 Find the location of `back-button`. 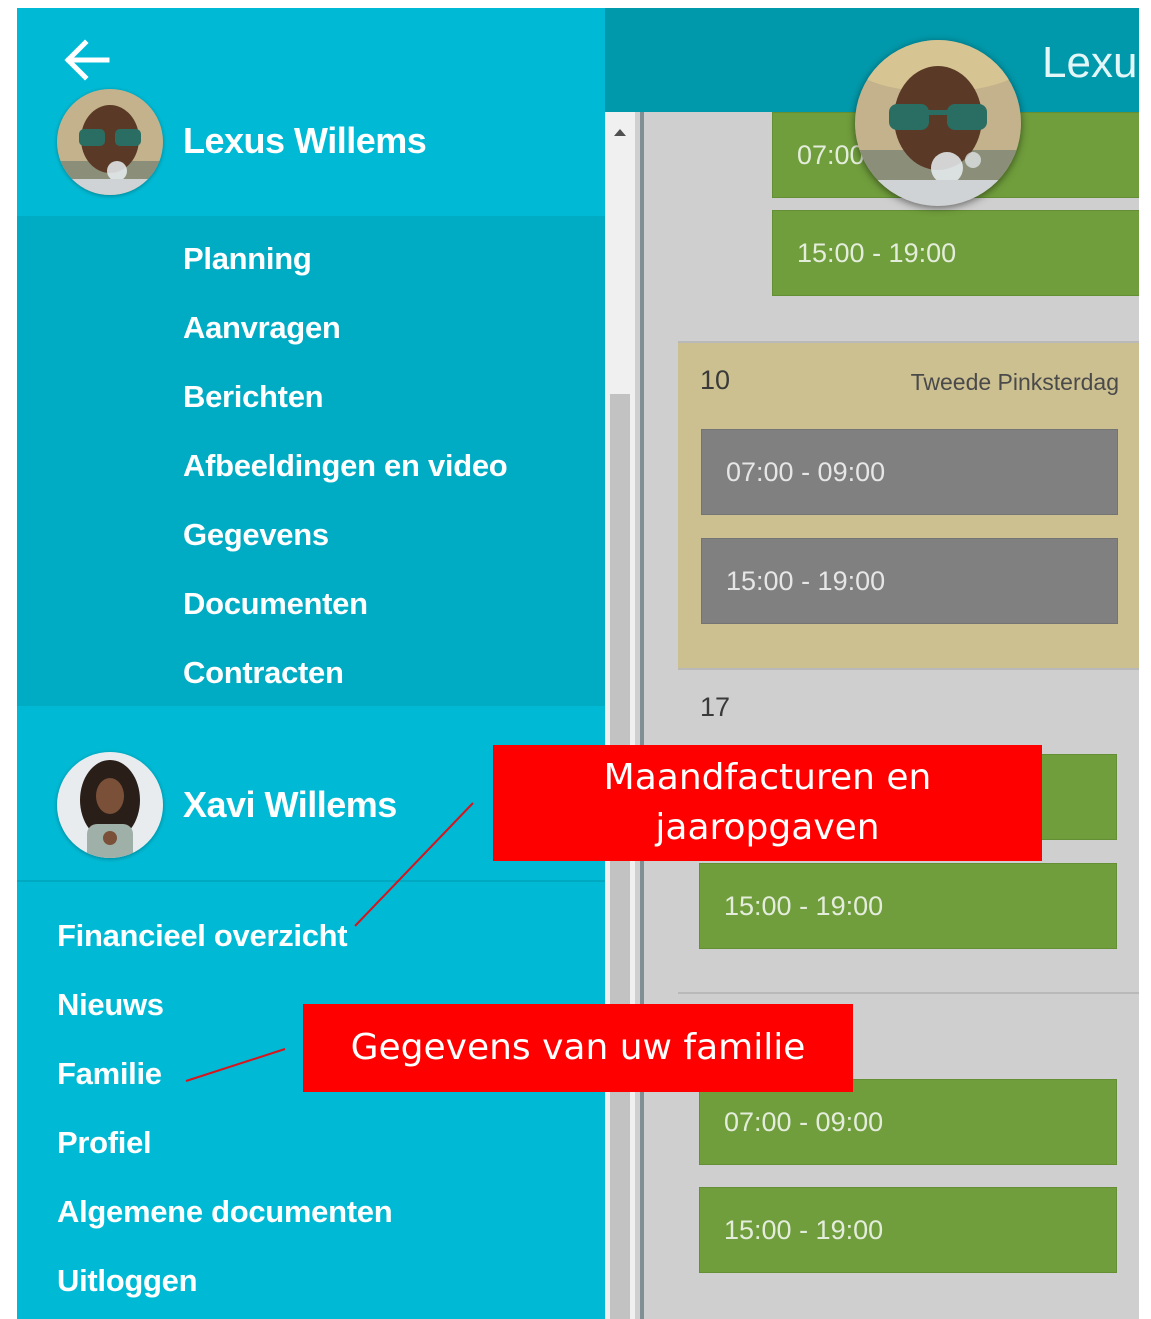

back-button is located at coordinates (87, 60).